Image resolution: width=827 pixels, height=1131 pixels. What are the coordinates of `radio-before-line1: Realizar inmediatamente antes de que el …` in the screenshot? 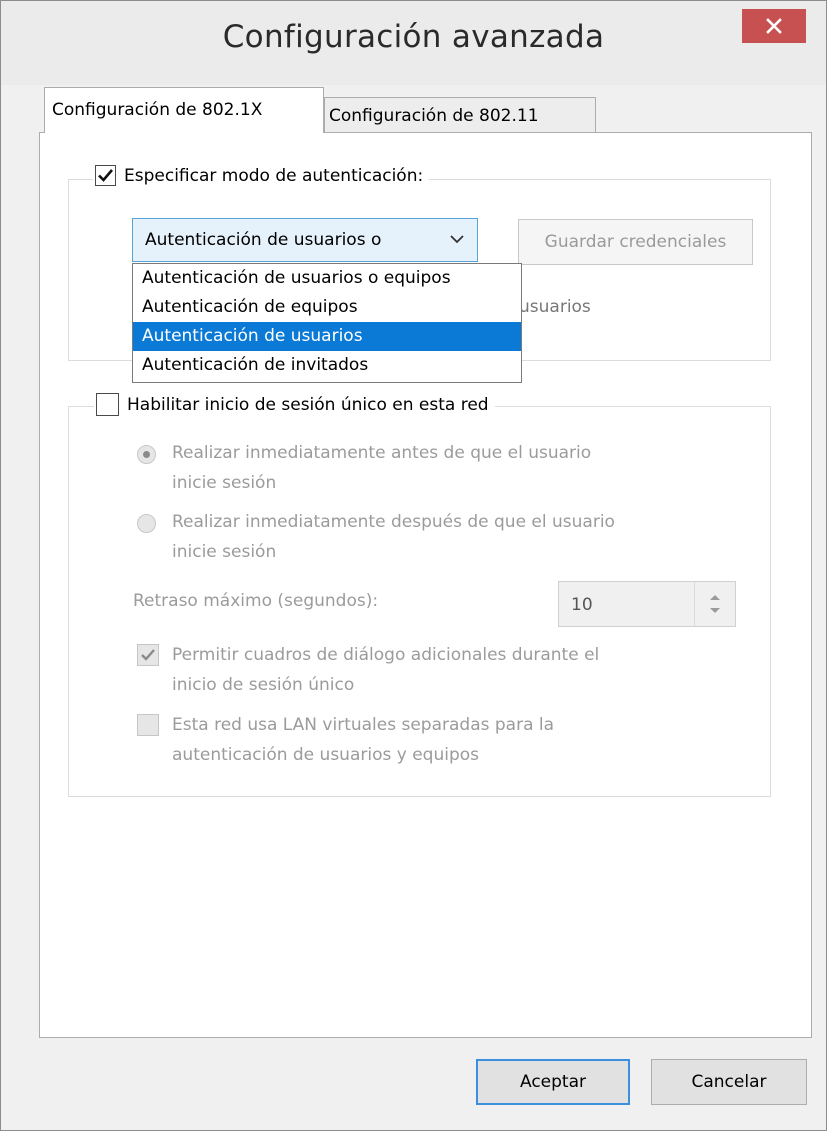 It's located at (382, 453).